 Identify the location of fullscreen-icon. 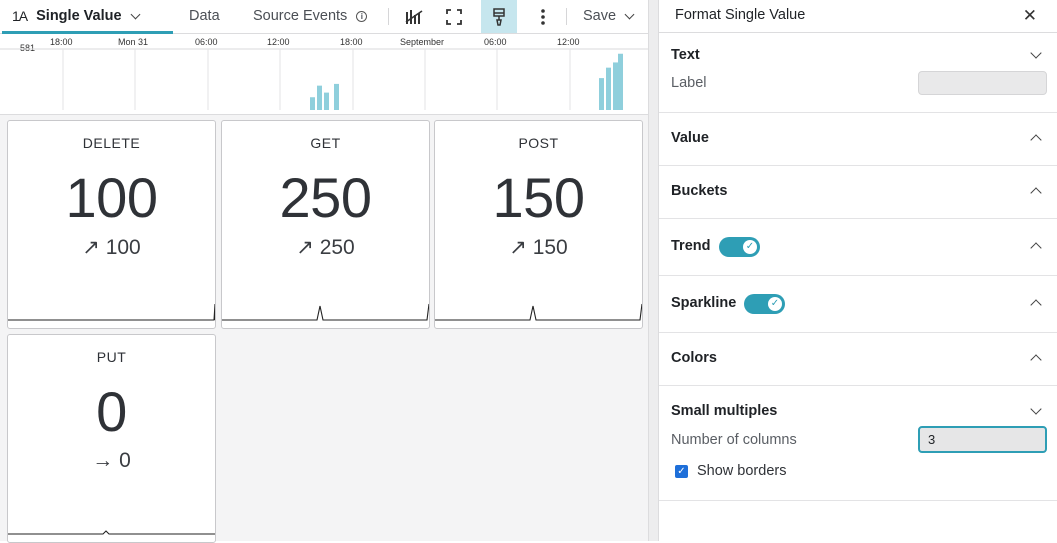
(454, 16).